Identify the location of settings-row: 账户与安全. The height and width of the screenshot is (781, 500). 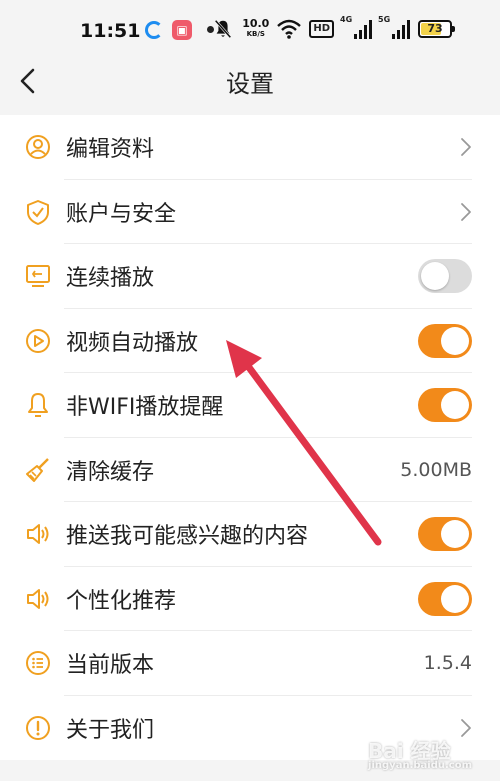
(250, 212).